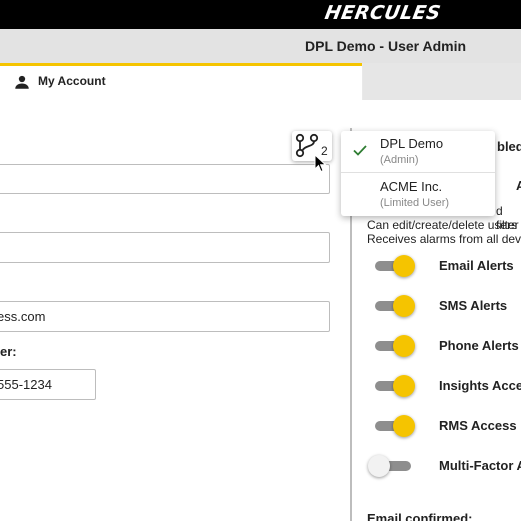 The image size is (521, 521). What do you see at coordinates (442, 225) in the screenshot?
I see `permission-description: Can edit/create/delete users` at bounding box center [442, 225].